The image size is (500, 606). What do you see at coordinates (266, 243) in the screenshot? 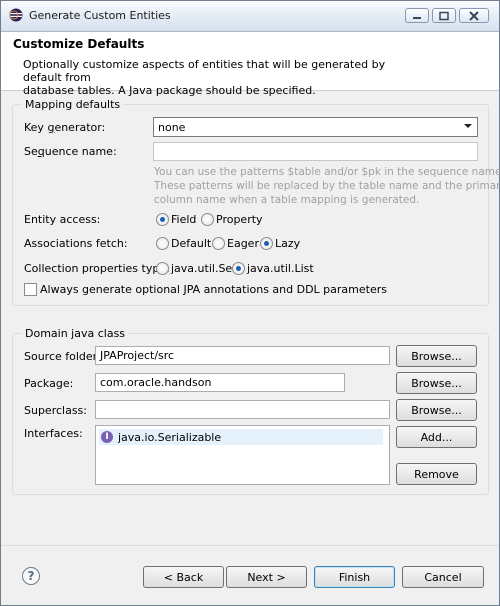
I see `fetch-lazy-radio` at bounding box center [266, 243].